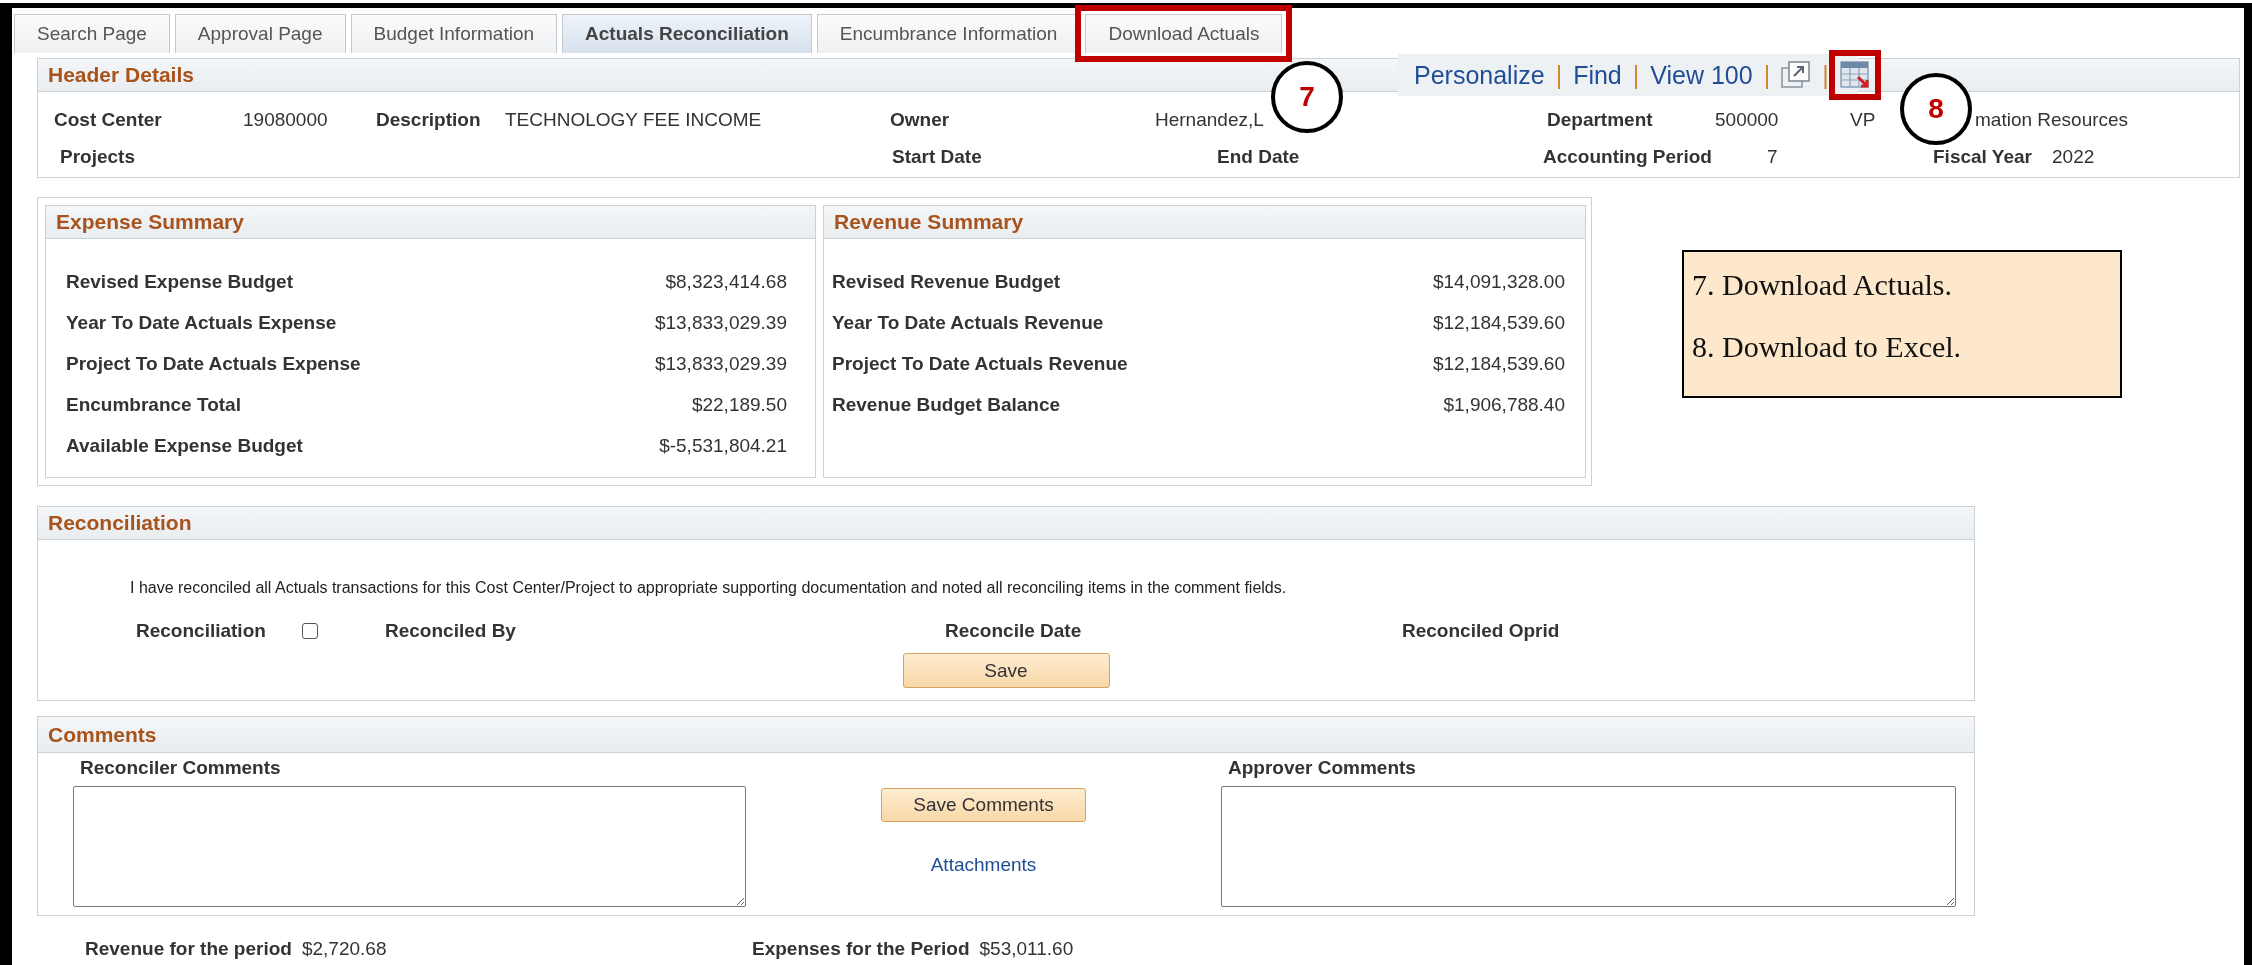  What do you see at coordinates (1600, 119) in the screenshot?
I see `field-label: Department` at bounding box center [1600, 119].